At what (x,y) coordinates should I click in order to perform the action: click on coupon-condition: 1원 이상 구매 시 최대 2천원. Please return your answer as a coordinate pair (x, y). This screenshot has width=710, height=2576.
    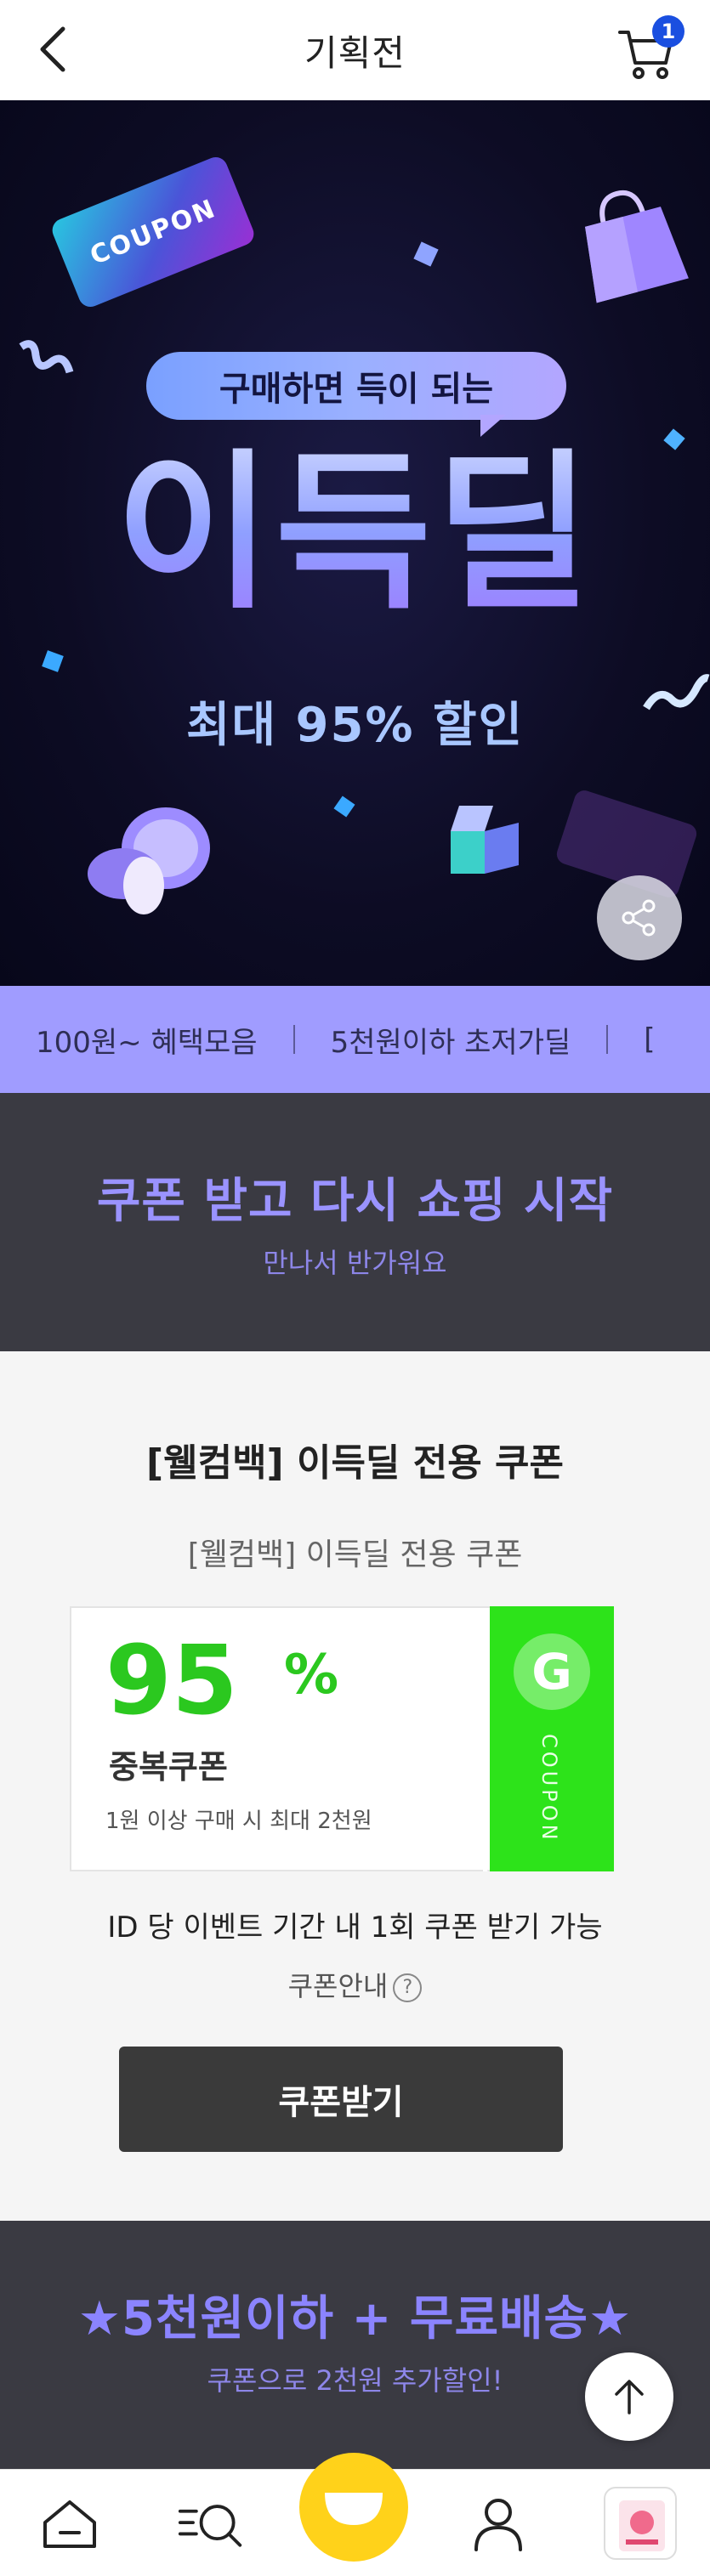
    Looking at the image, I should click on (239, 1821).